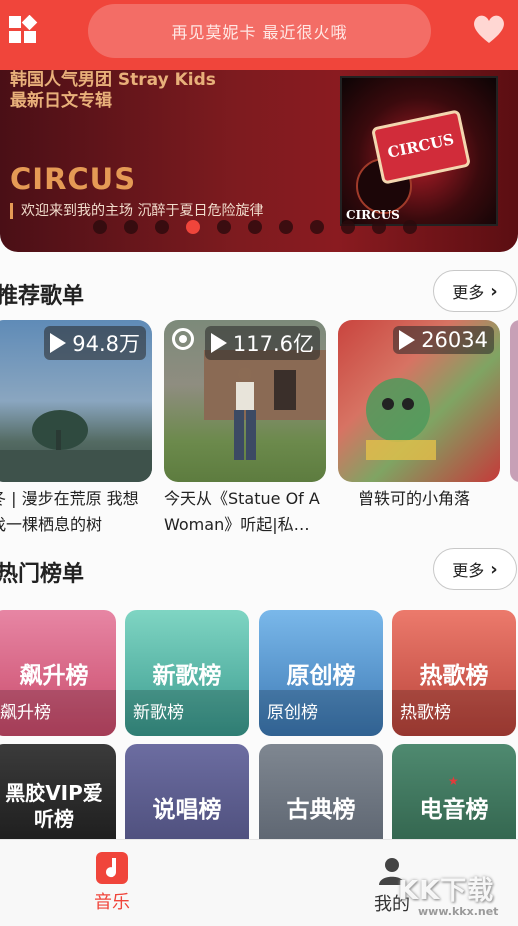  I want to click on chart-card-title: 黑胶VIP爱听榜, so click(54, 806).